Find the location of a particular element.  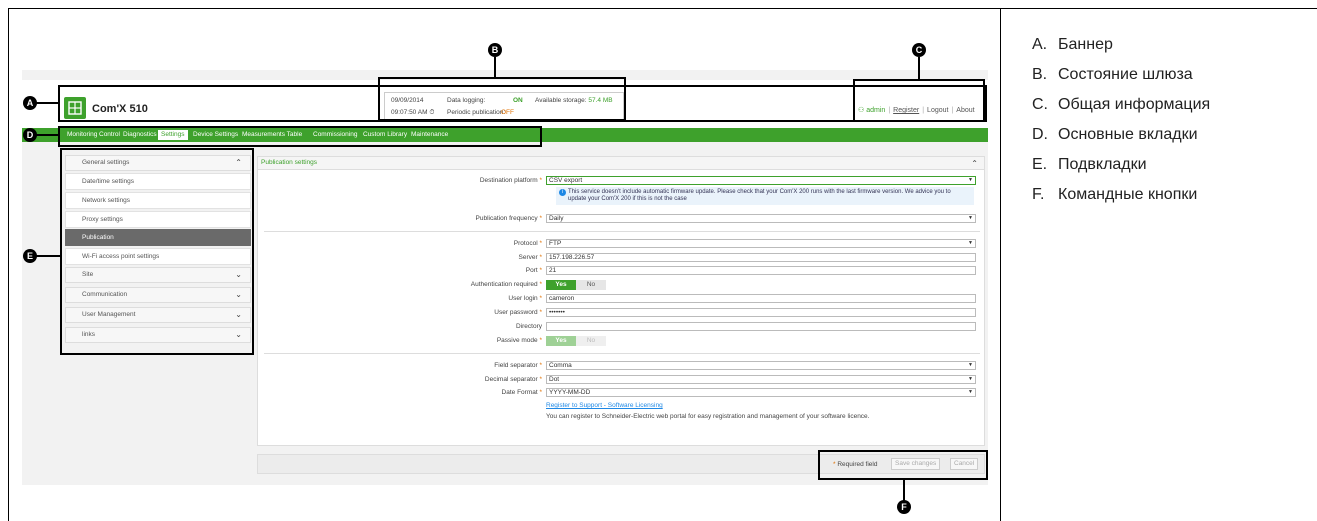

publication-frequency-select: Daily is located at coordinates (761, 218).